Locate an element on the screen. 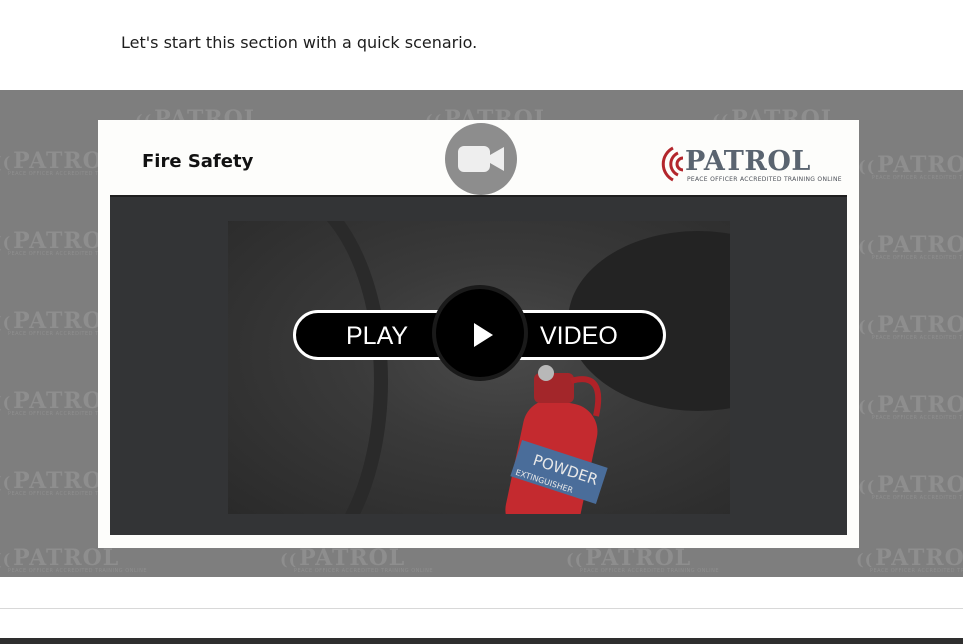  video-label: VIDEO is located at coordinates (579, 336).